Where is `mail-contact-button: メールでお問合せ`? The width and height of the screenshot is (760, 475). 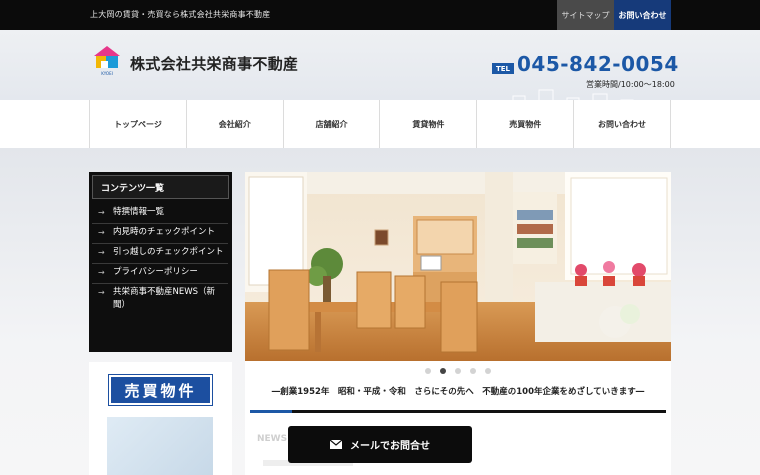 mail-contact-button: メールでお問合せ is located at coordinates (380, 444).